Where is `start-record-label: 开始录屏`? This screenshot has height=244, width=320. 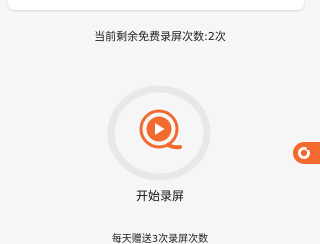
start-record-label: 开始录屏 is located at coordinates (160, 195).